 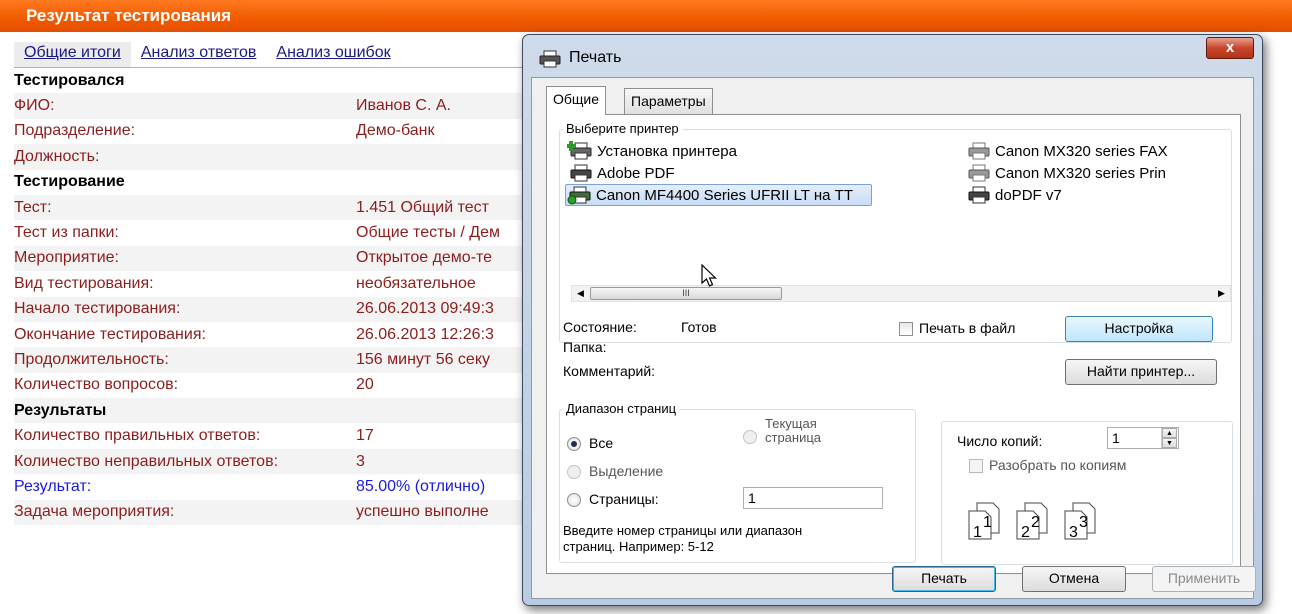 I want to click on print-button: Печать, so click(x=944, y=579).